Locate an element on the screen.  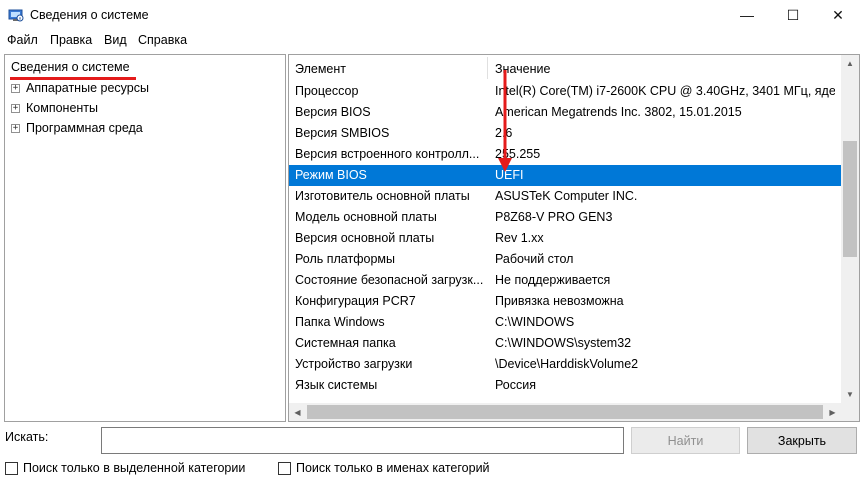
row-item: Язык системы is located at coordinates (336, 385).